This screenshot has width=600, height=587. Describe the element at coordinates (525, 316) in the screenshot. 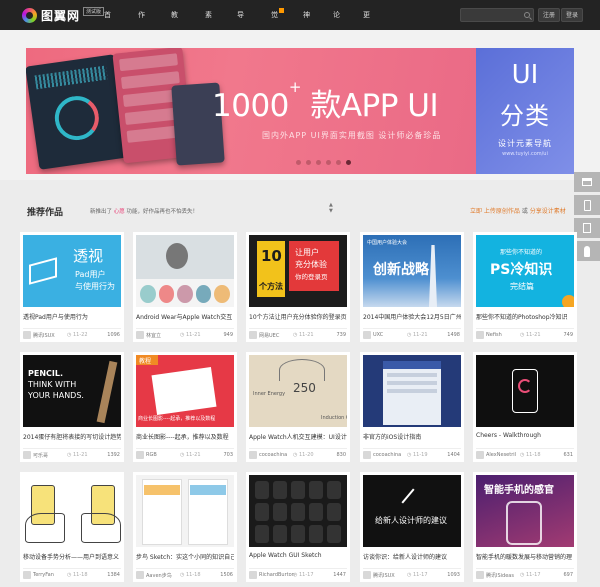

I see `card-title: 那些你不知道的Photoshop冷知识` at that location.